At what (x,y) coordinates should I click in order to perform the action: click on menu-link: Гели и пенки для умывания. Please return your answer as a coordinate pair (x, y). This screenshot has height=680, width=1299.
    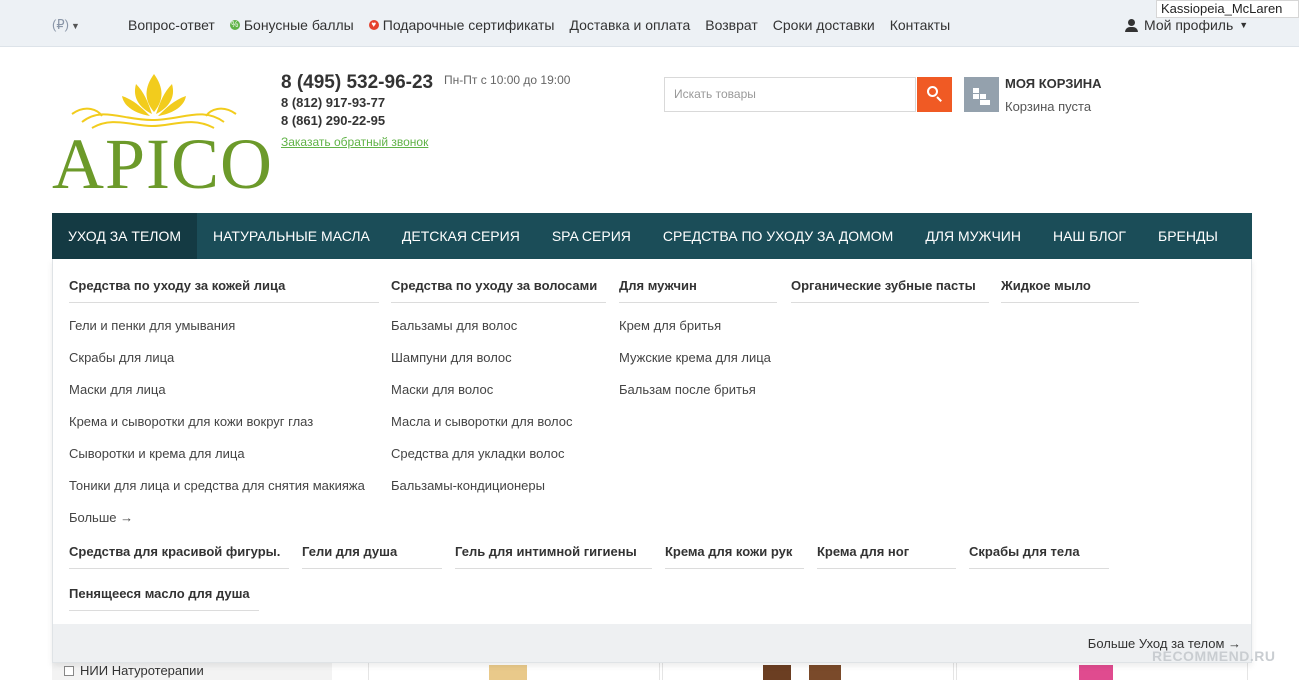
    Looking at the image, I should click on (152, 325).